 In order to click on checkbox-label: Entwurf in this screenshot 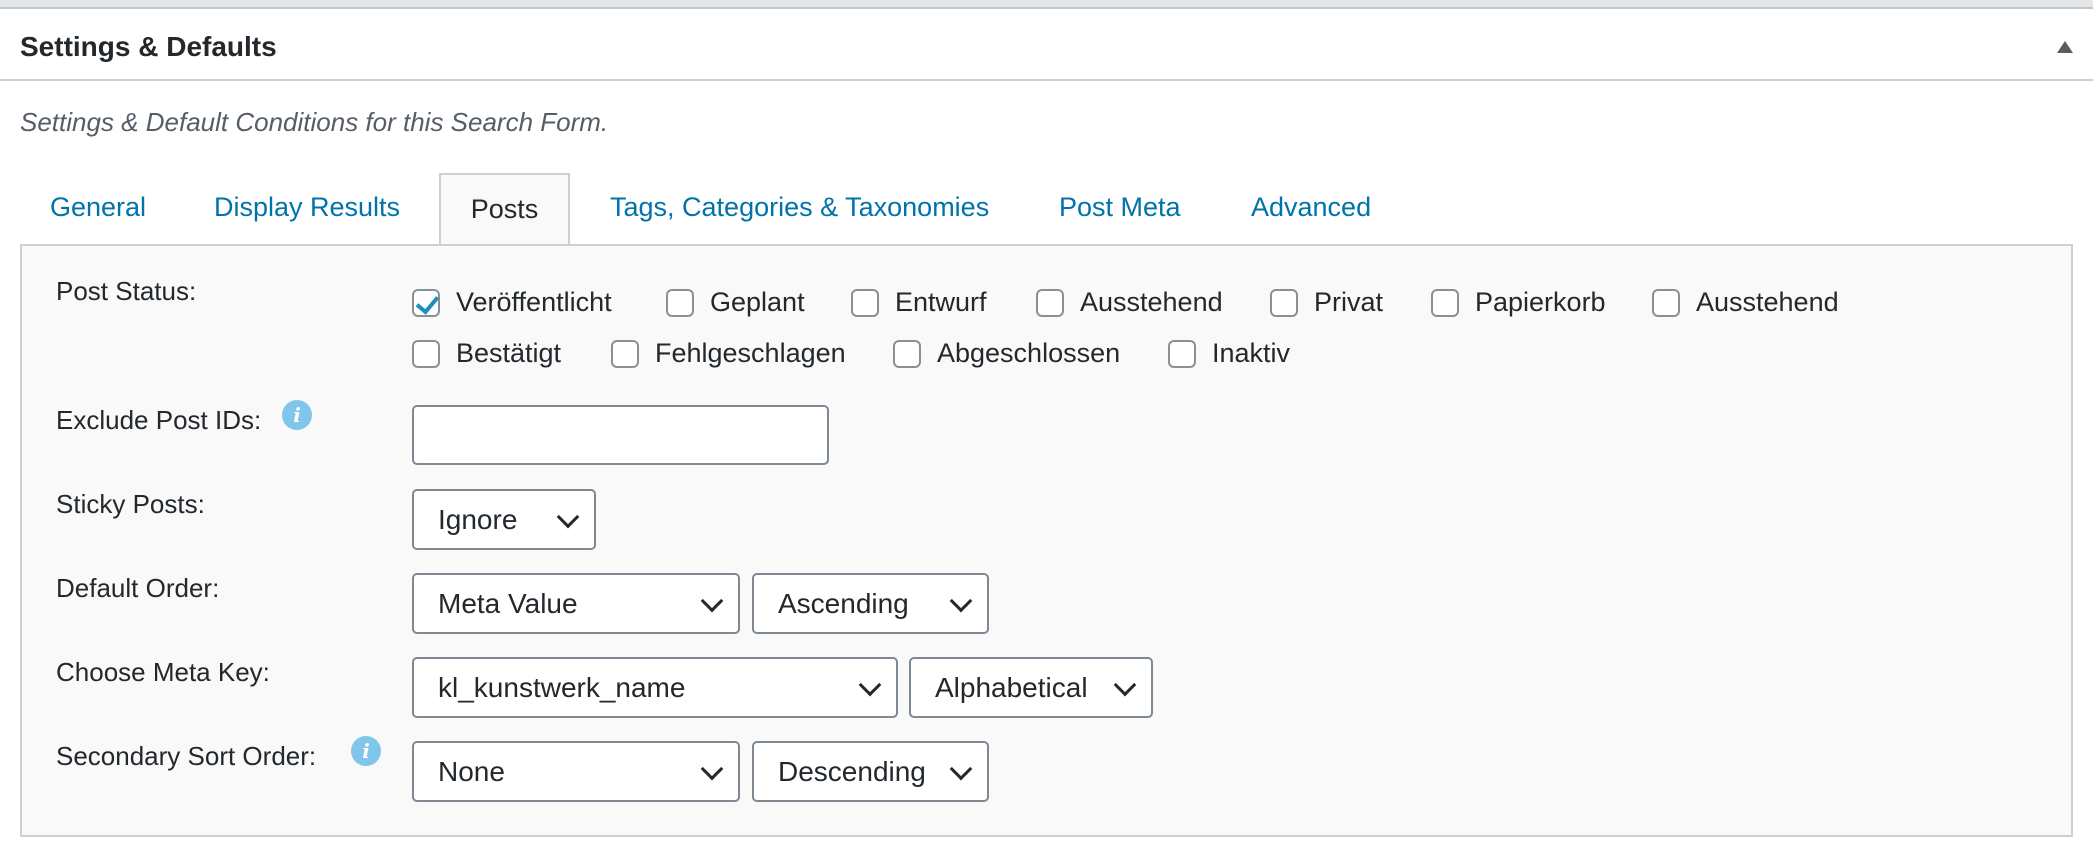, I will do `click(941, 302)`.